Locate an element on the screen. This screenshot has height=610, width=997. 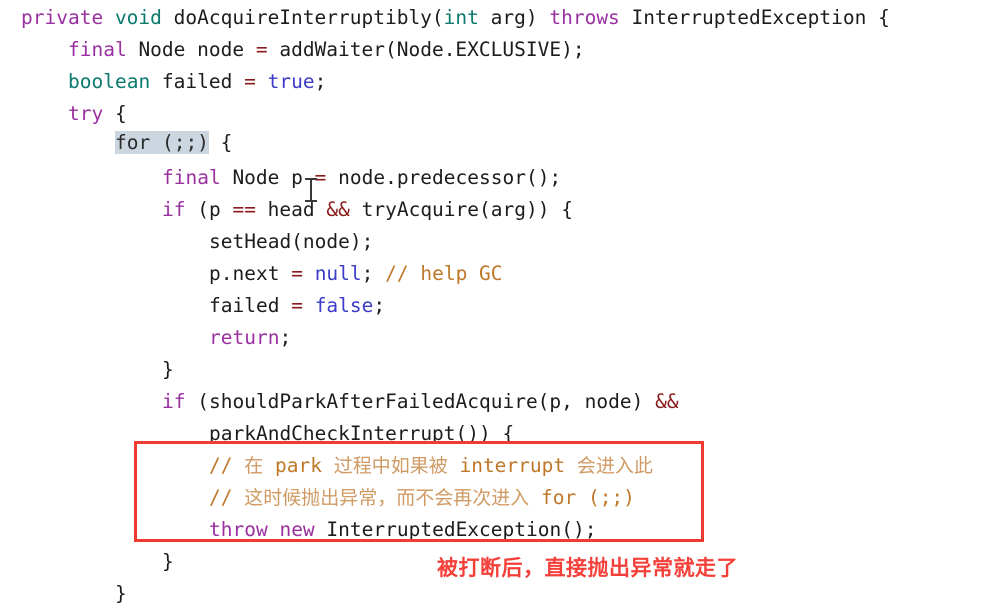
code-token: Node p is located at coordinates (267, 177).